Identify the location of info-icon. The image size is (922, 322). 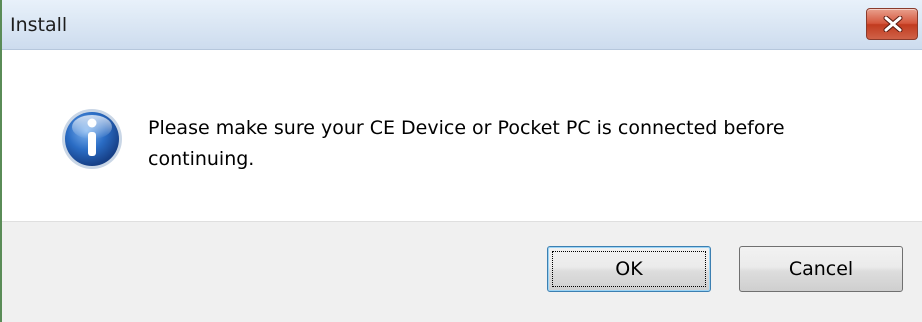
(92, 139).